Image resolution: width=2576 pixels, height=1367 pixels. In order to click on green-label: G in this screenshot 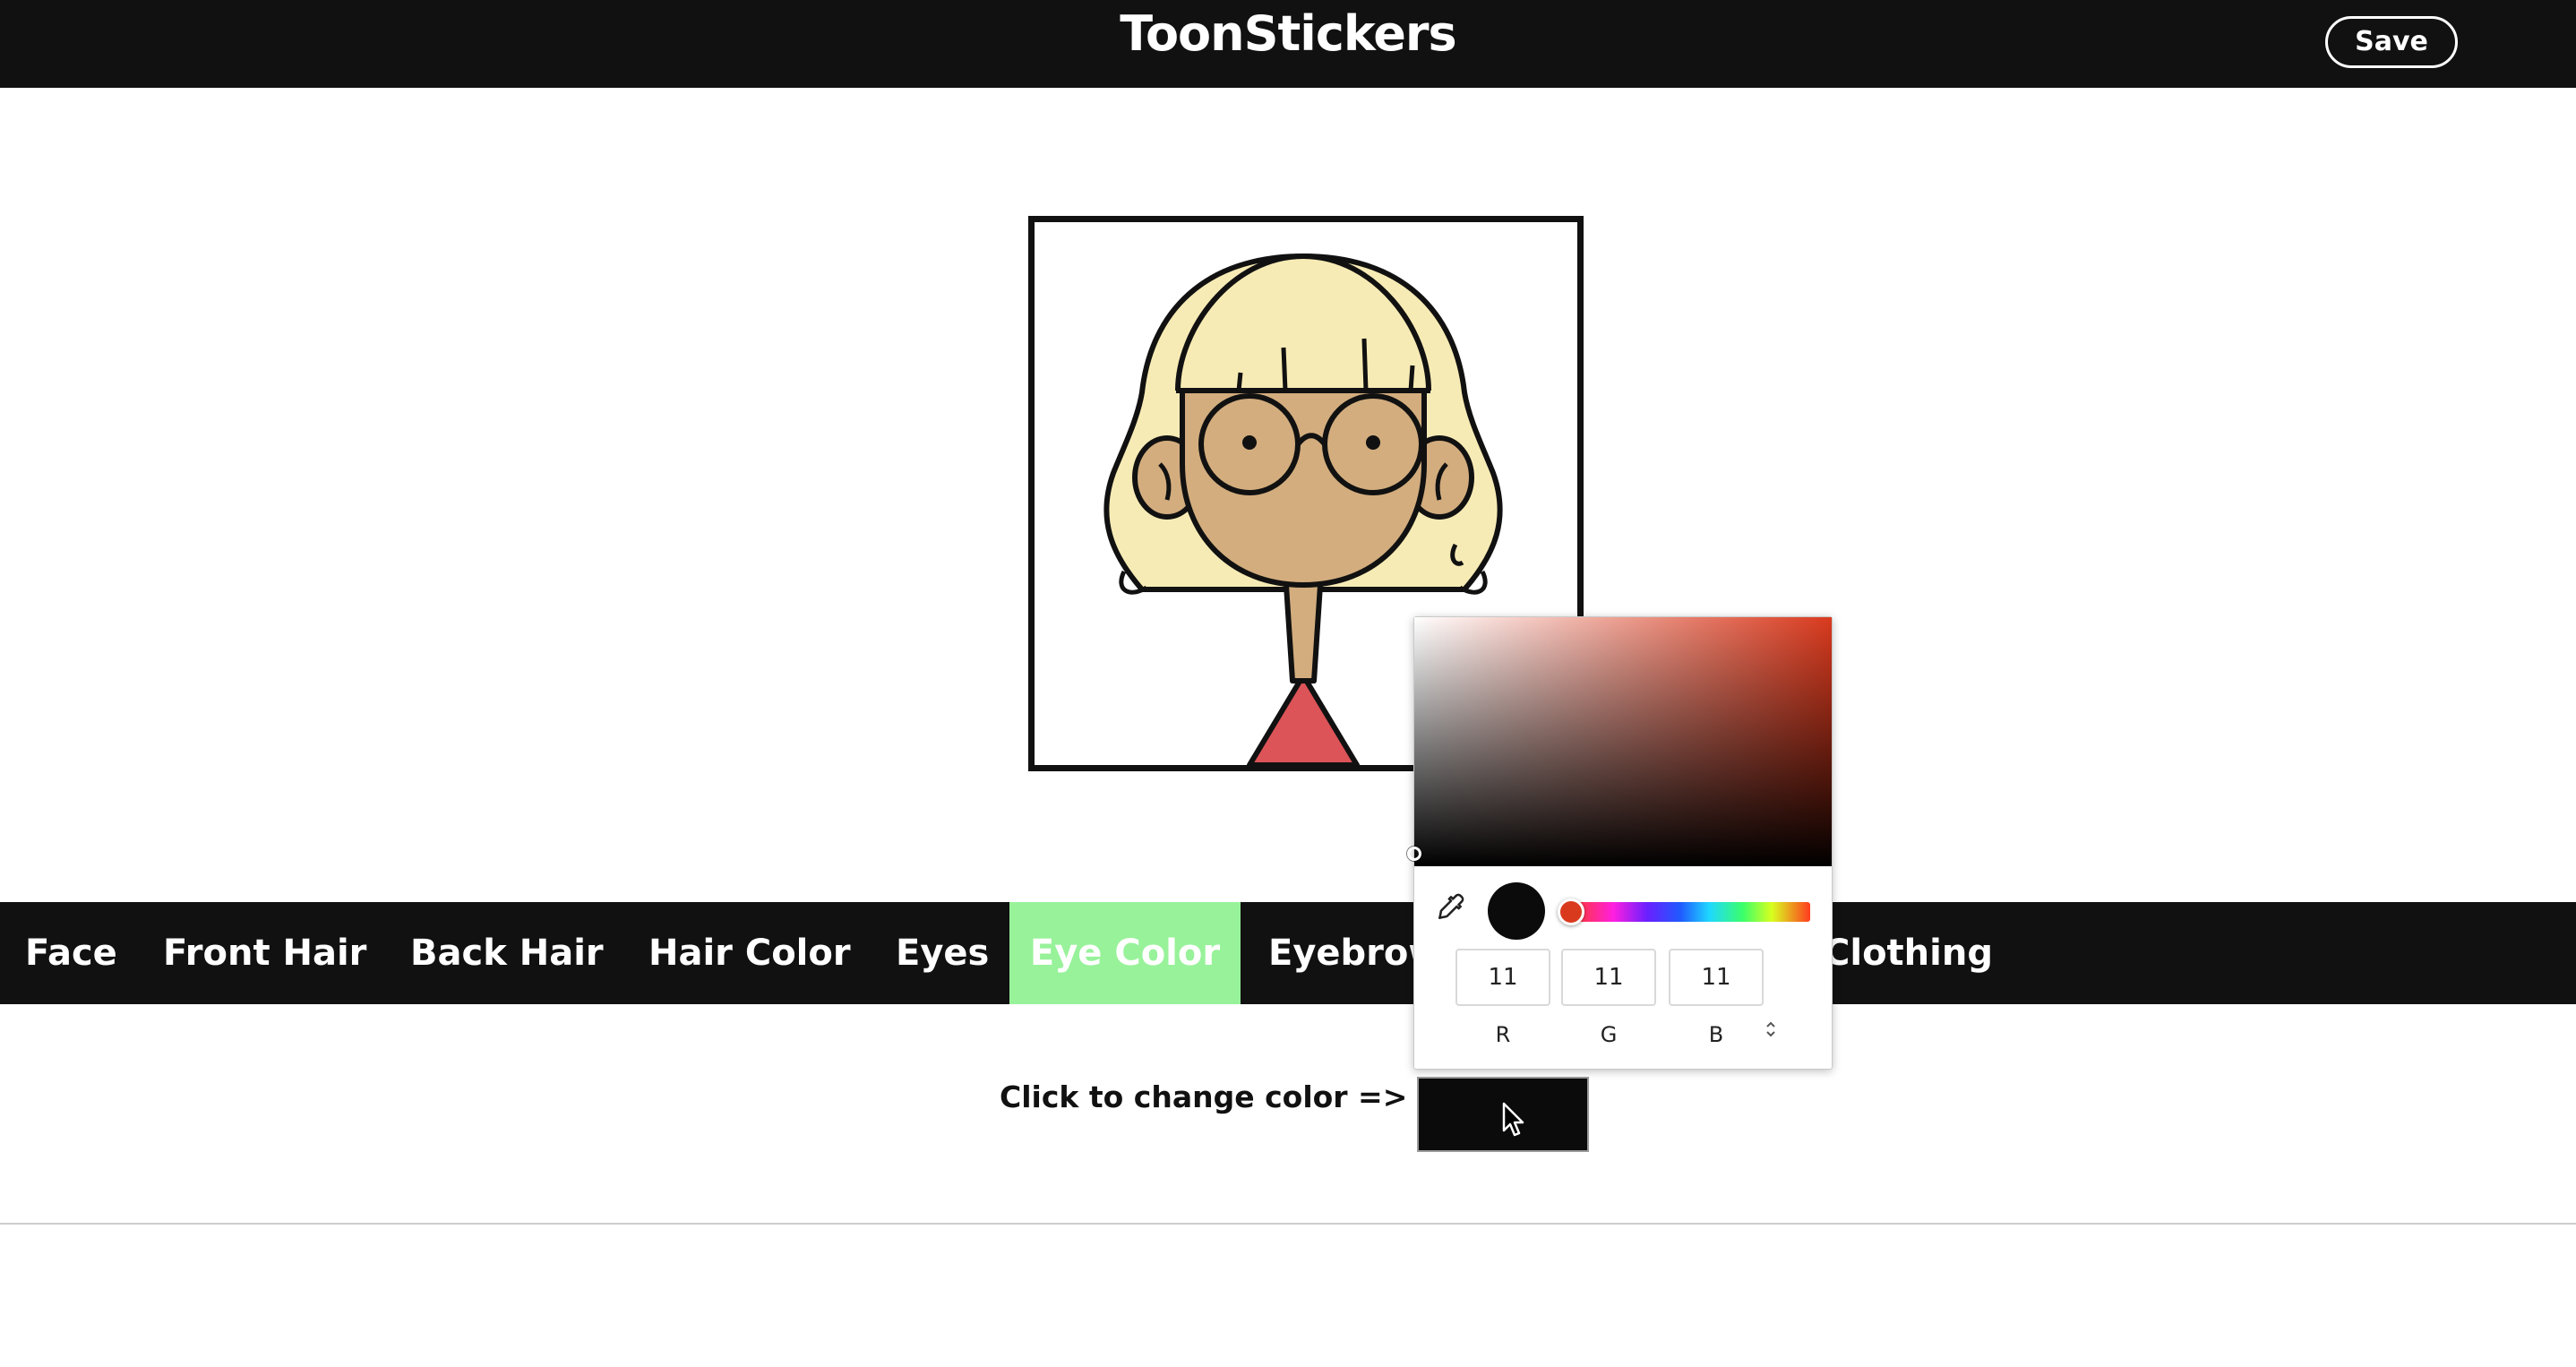, I will do `click(1609, 1034)`.